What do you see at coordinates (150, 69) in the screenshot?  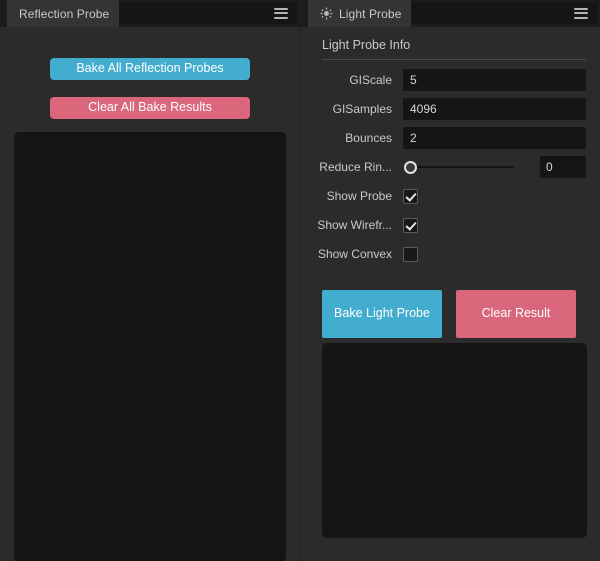 I see `bake-all-reflection-probes-button: Bake All Reflection Probes` at bounding box center [150, 69].